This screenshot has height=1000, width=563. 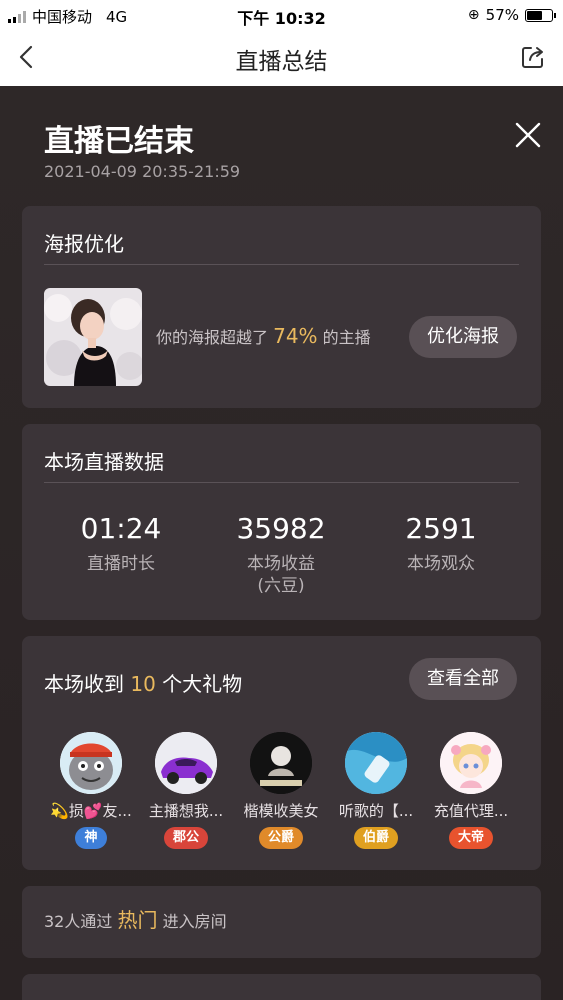 I want to click on stat-value: 01:24, so click(x=121, y=528).